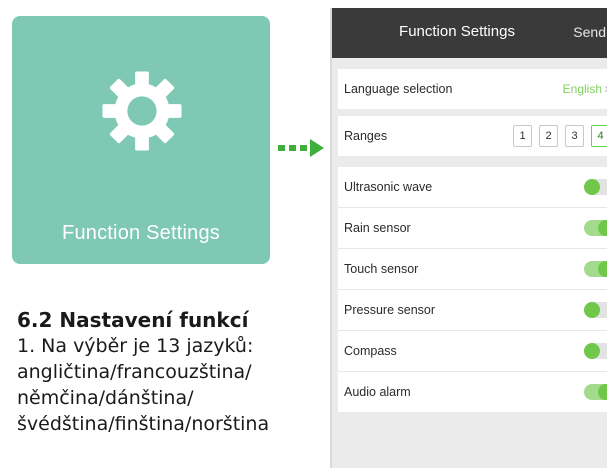  Describe the element at coordinates (105, 398) in the screenshot. I see `caption-line: němčina/dánština/` at that location.